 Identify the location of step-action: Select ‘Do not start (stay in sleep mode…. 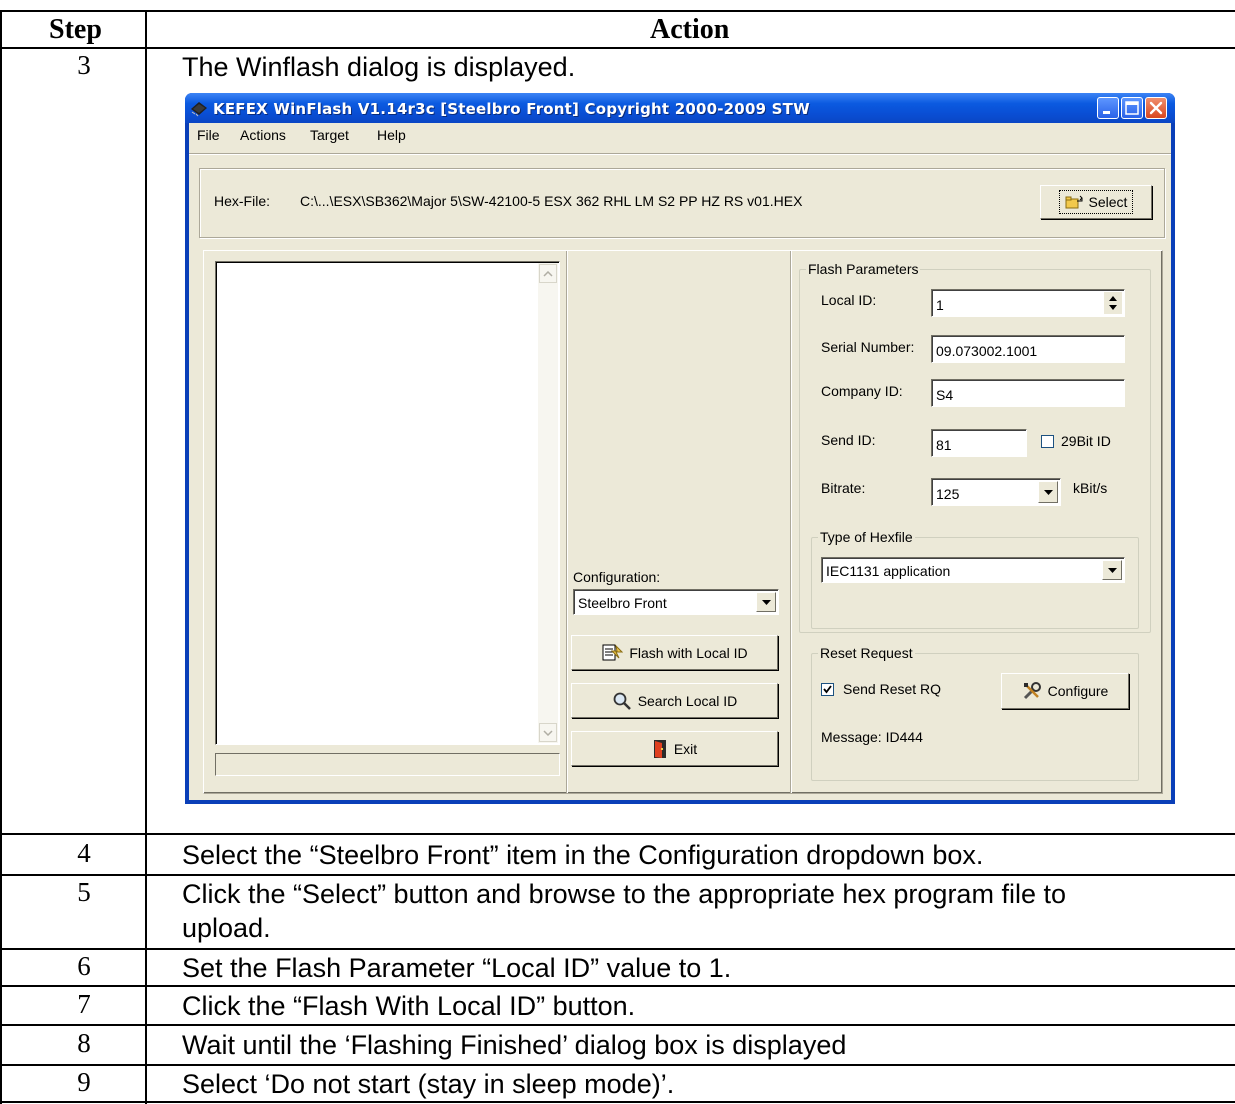
(428, 1084).